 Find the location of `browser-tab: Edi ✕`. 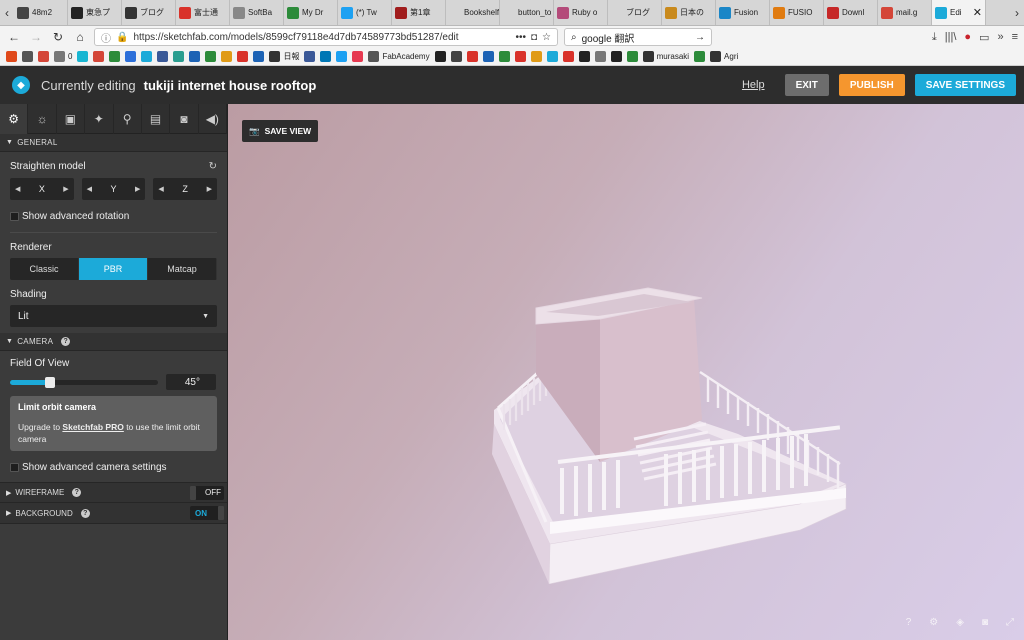

browser-tab: Edi ✕ is located at coordinates (959, 12).